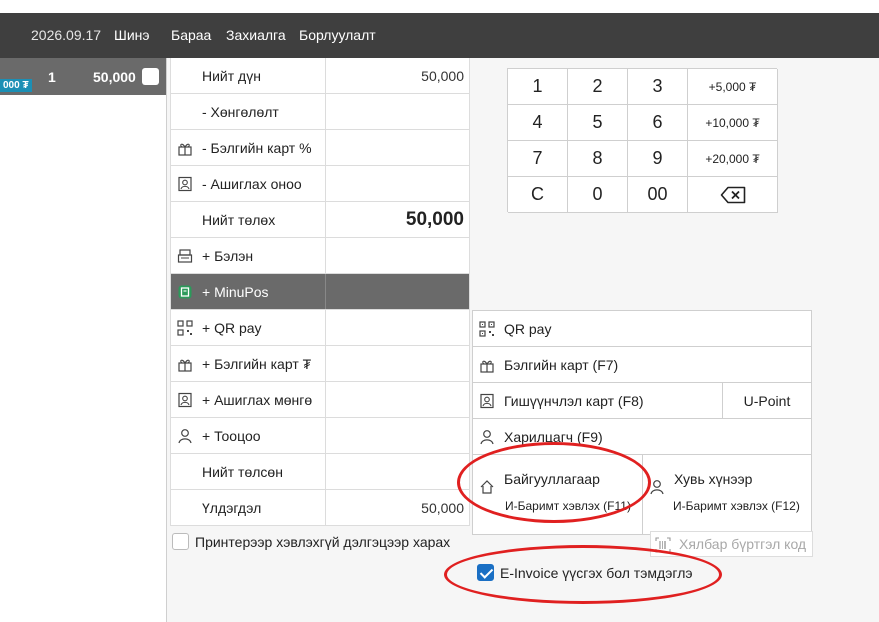 The height and width of the screenshot is (622, 879). What do you see at coordinates (248, 327) in the screenshot?
I see `payment-row-label: + QR pay` at bounding box center [248, 327].